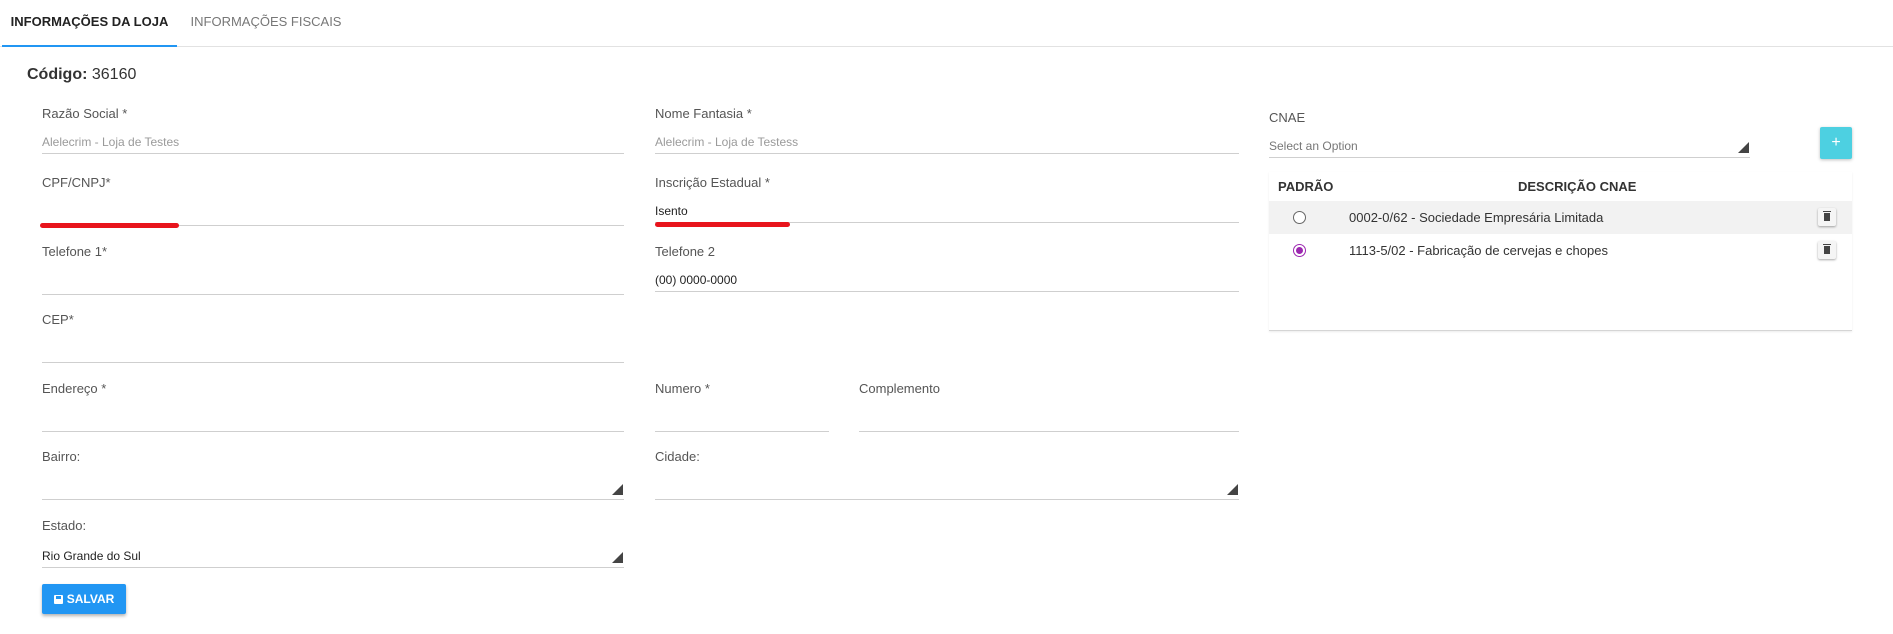  What do you see at coordinates (947, 280) in the screenshot?
I see `telefone2-input` at bounding box center [947, 280].